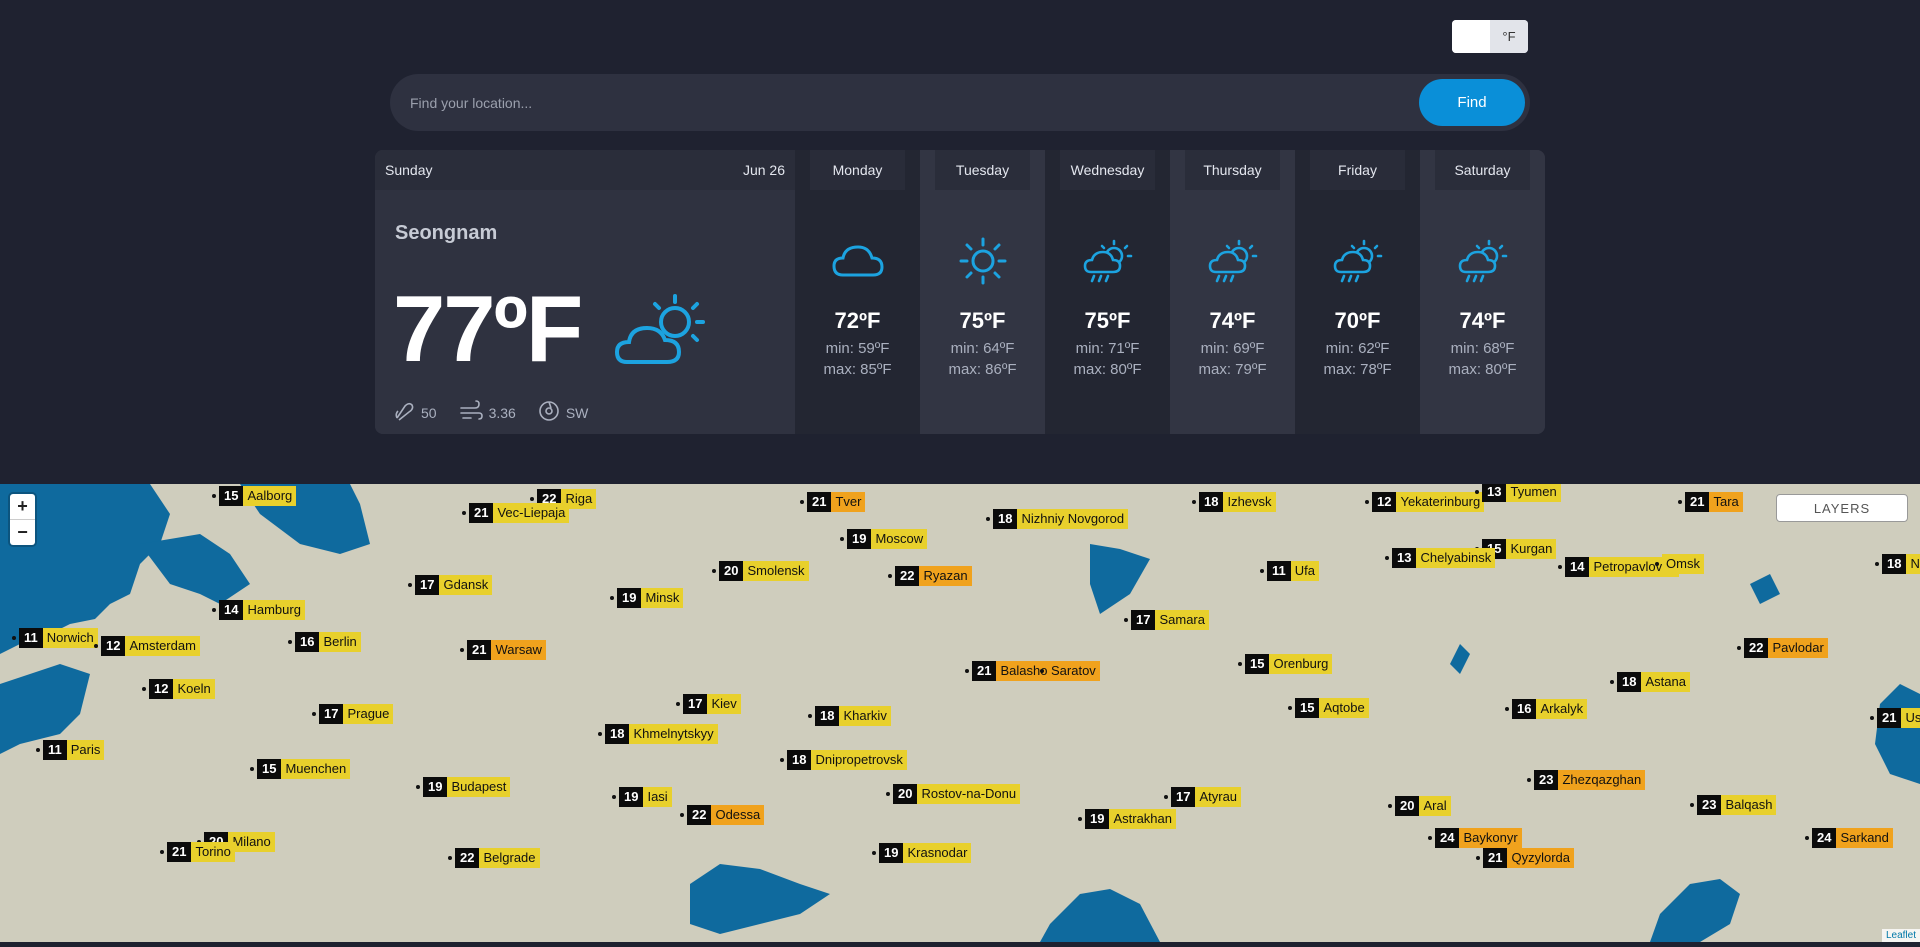 The image size is (1920, 947). What do you see at coordinates (1328, 708) in the screenshot?
I see `city-marker: 15 Aqtobe` at bounding box center [1328, 708].